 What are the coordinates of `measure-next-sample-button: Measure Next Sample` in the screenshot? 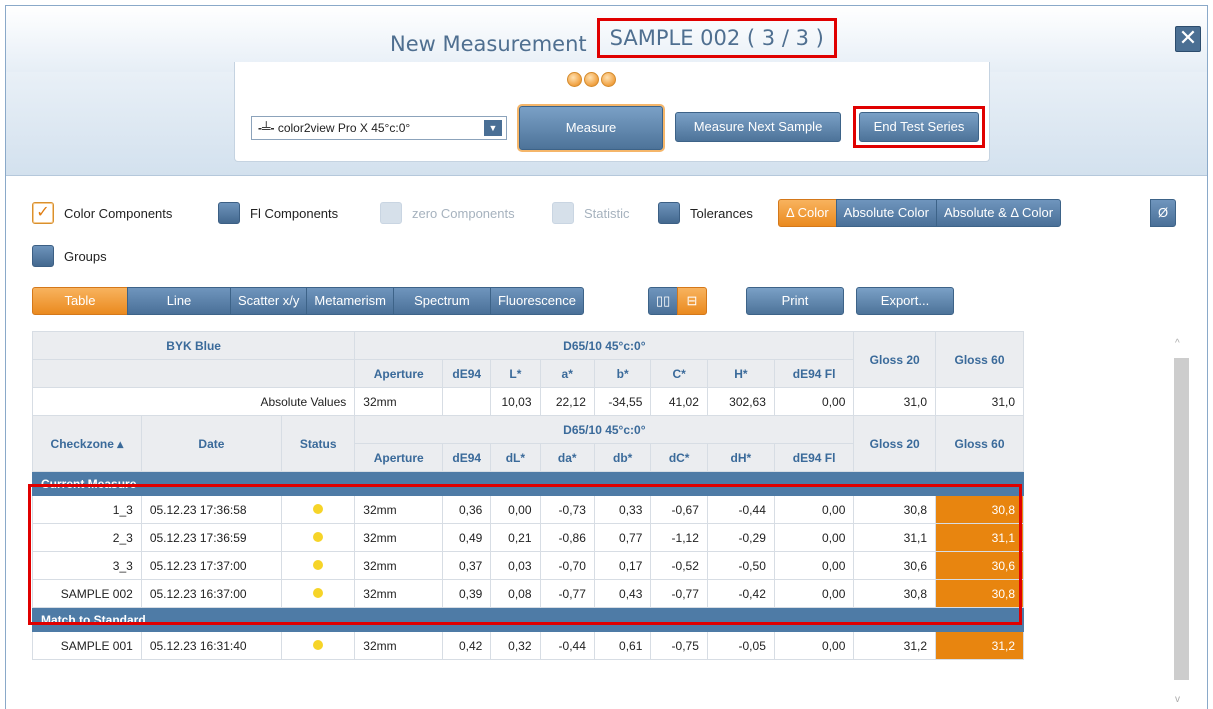 It's located at (758, 127).